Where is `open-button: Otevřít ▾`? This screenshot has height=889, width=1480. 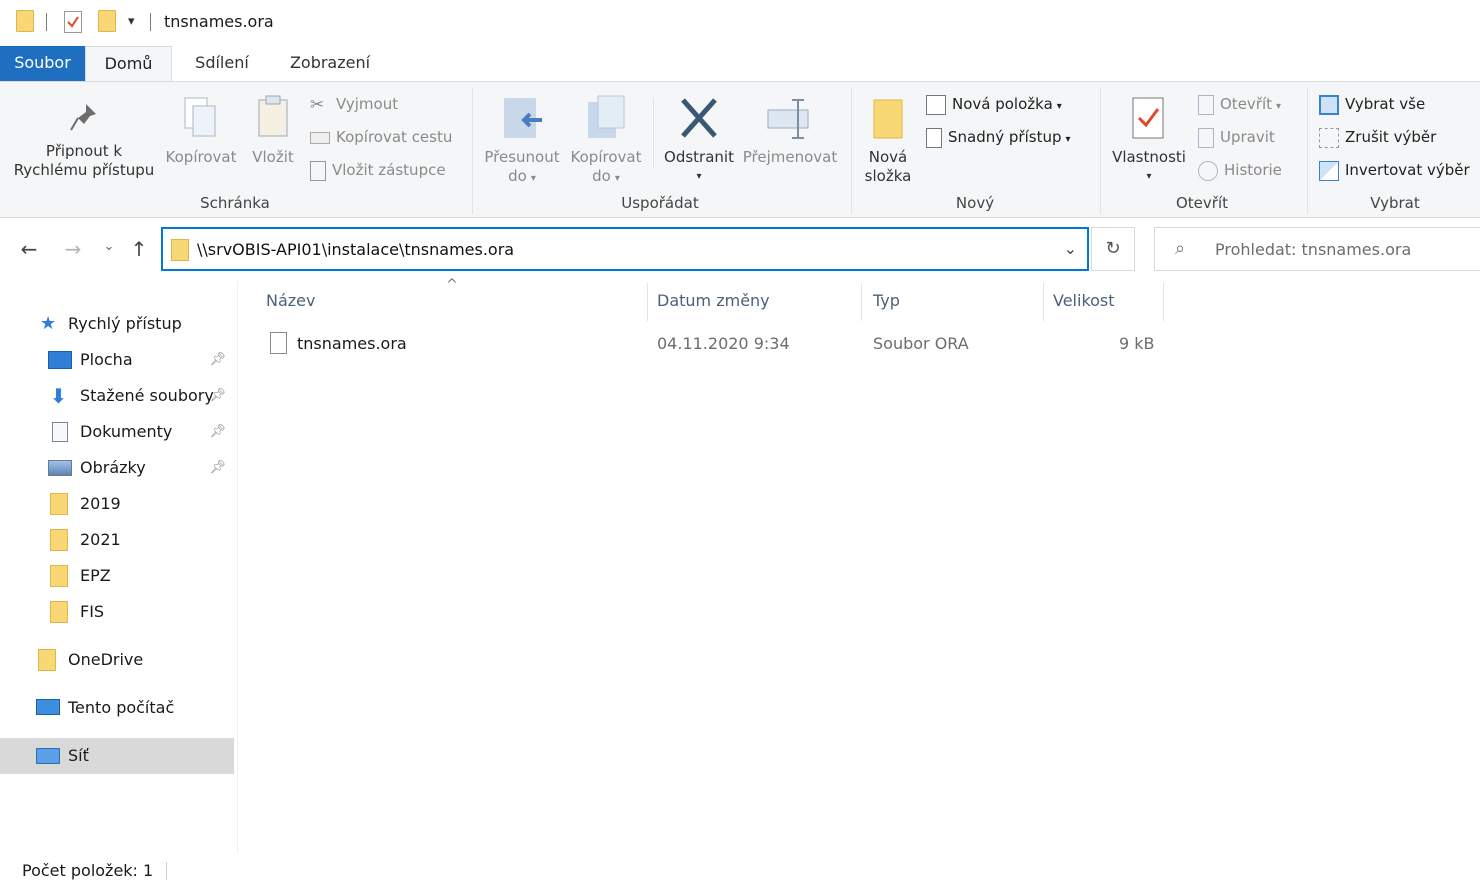 open-button: Otevřít ▾ is located at coordinates (1239, 104).